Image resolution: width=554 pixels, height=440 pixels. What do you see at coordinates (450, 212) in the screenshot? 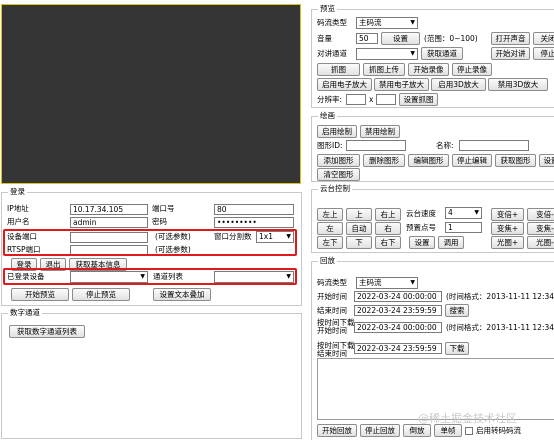
I see `ptz-speed-value: 4` at bounding box center [450, 212].